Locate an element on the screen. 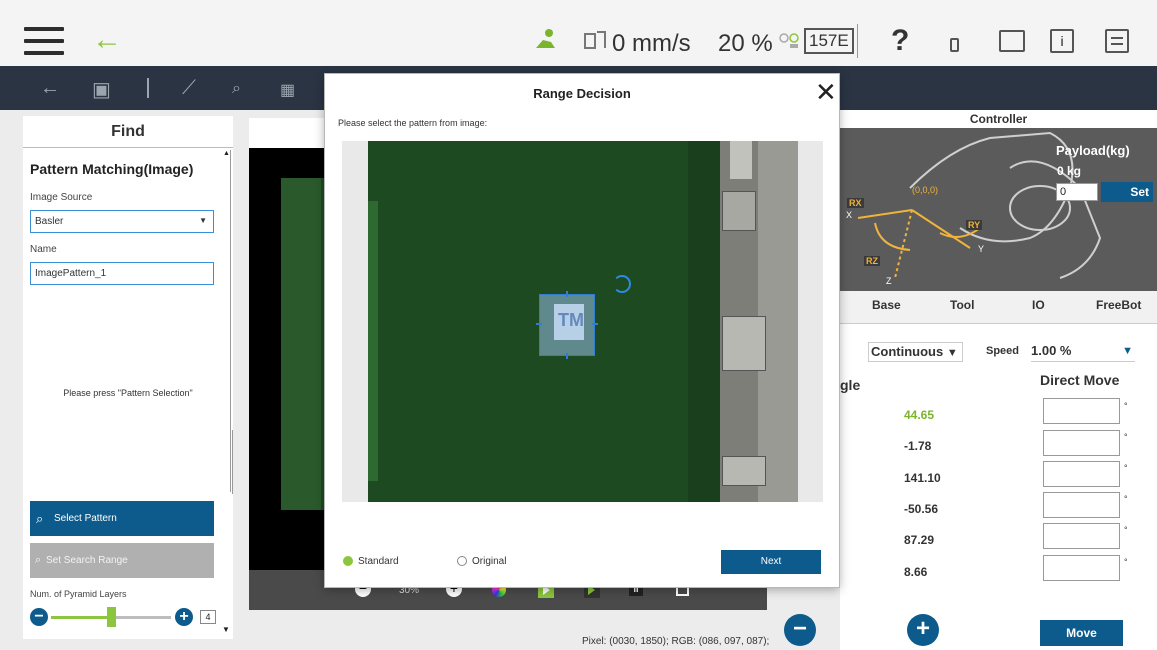 This screenshot has width=1157, height=650. name-label: Name is located at coordinates (43, 249).